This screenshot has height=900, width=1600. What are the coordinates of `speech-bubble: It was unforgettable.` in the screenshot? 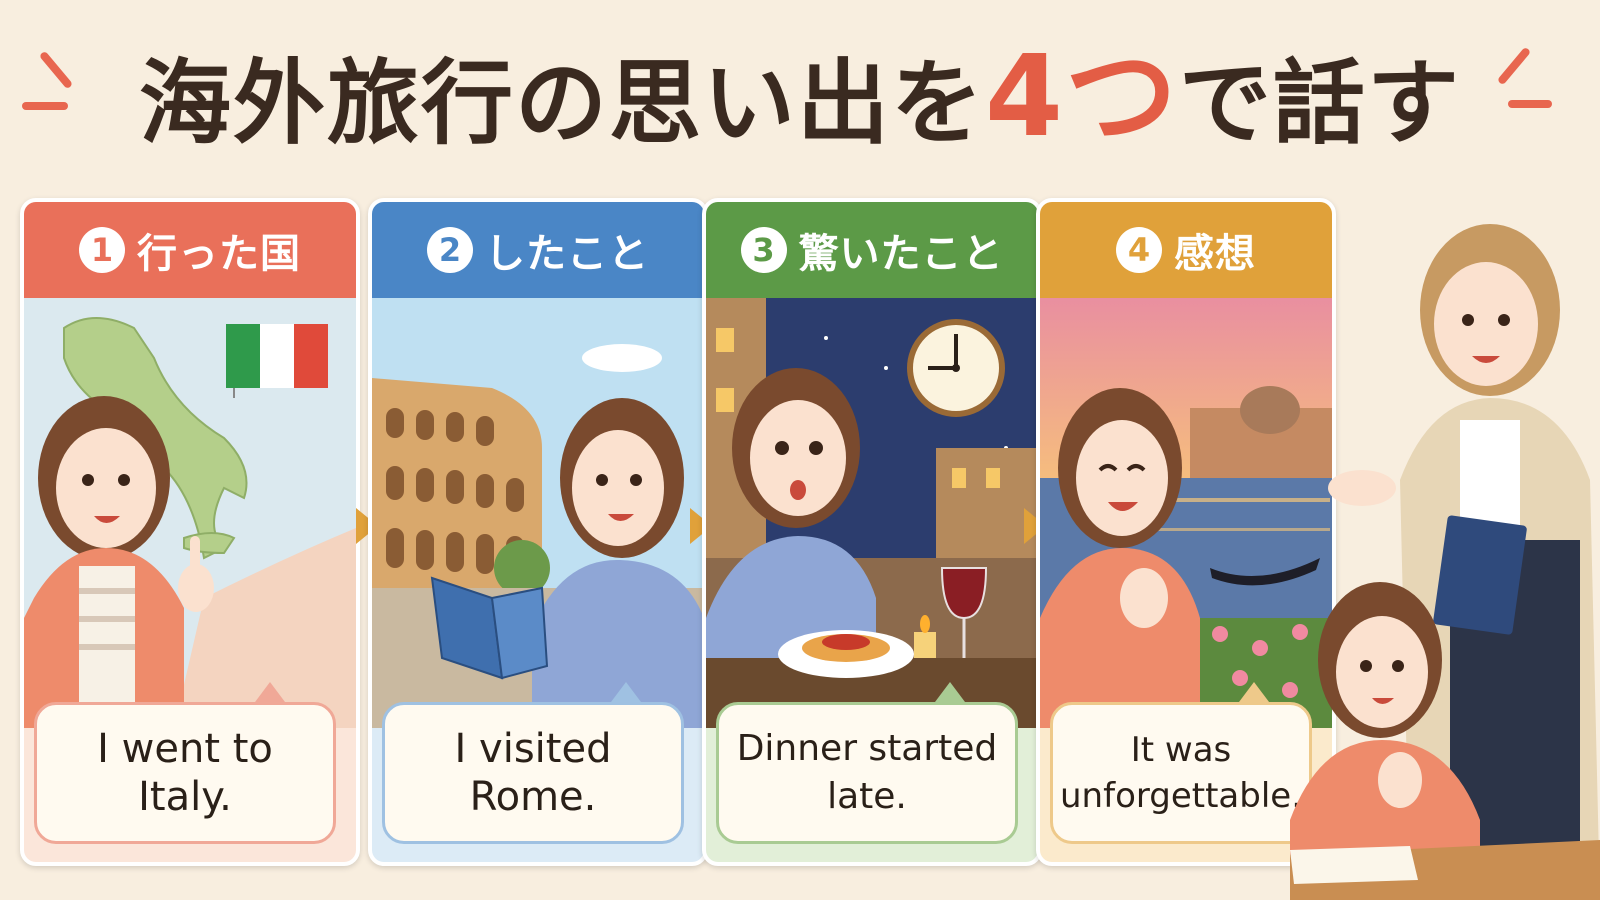 It's located at (1181, 773).